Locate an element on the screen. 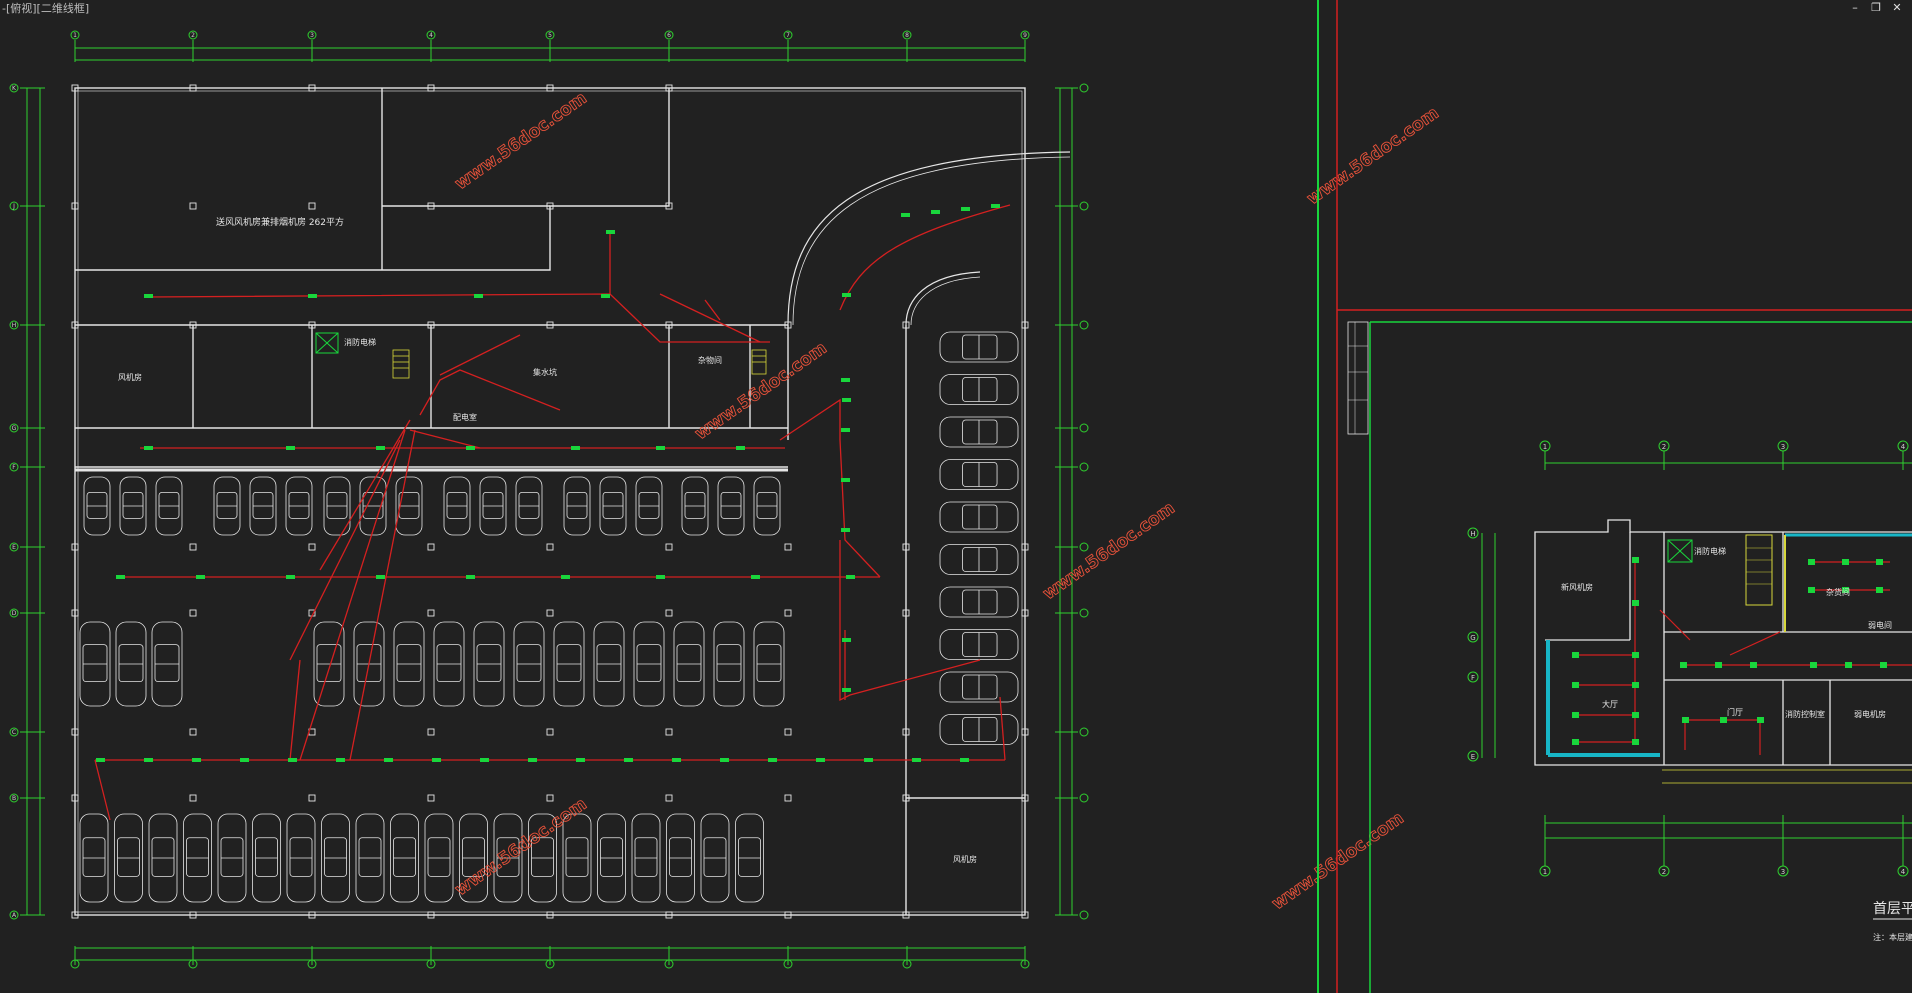 The width and height of the screenshot is (1912, 993). grid-label-col: 6 is located at coordinates (669, 35).